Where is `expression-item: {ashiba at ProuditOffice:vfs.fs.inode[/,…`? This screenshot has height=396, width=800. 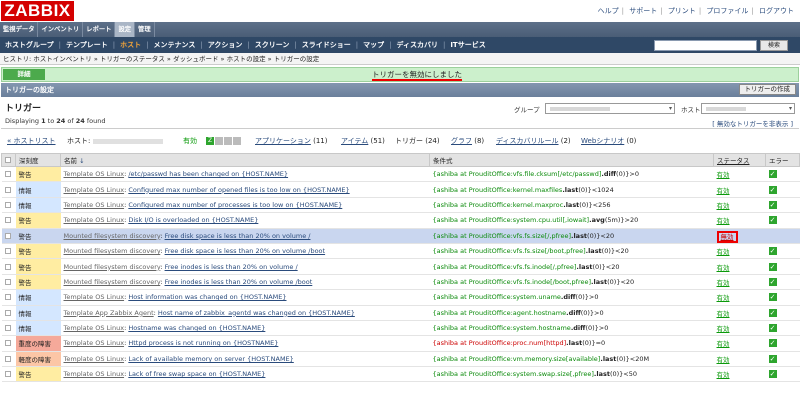 expression-item: {ashiba at ProuditOffice:vfs.fs.inode[/,… is located at coordinates (505, 267).